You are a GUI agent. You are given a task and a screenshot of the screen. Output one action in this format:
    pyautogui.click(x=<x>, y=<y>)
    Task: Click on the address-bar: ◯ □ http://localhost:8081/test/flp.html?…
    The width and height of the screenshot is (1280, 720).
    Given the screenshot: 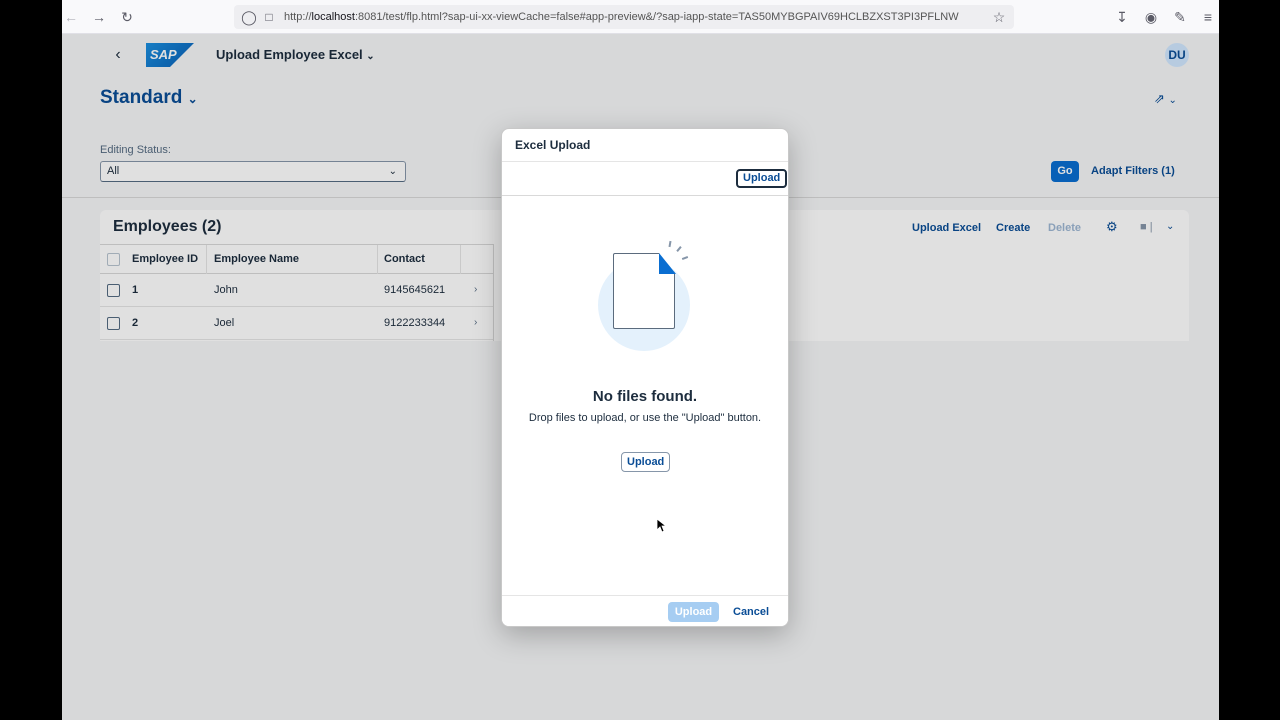 What is the action you would take?
    pyautogui.click(x=624, y=17)
    